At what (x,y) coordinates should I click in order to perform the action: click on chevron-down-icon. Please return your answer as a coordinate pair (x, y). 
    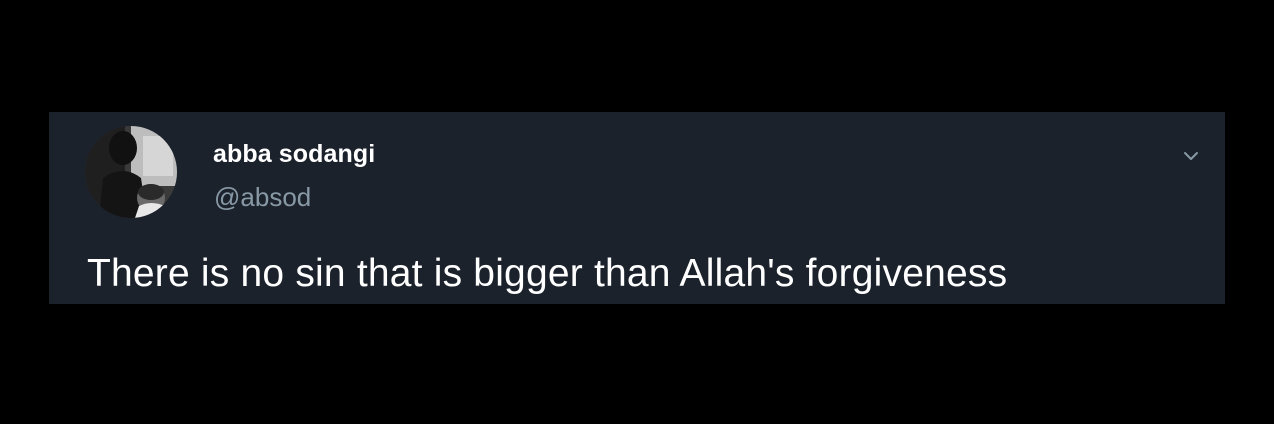
    Looking at the image, I should click on (1191, 156).